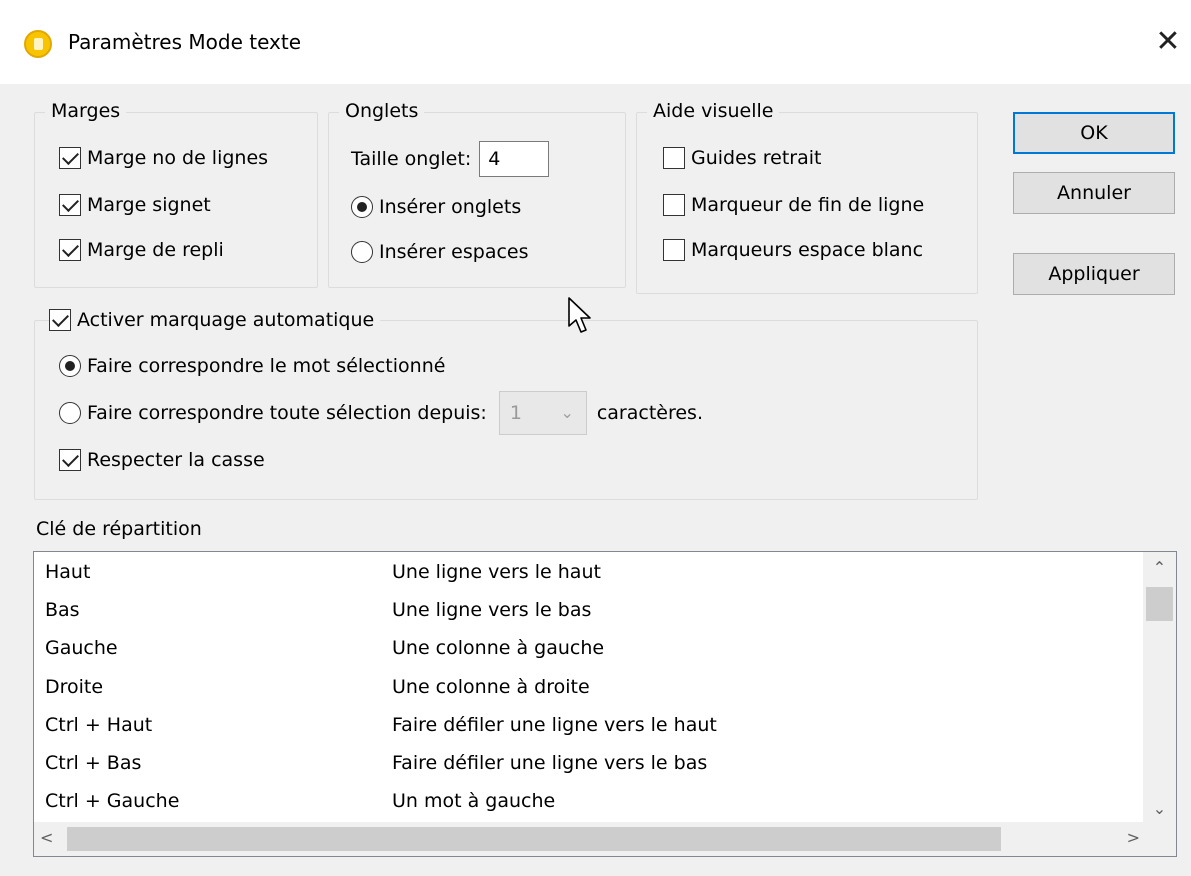 Image resolution: width=1191 pixels, height=876 pixels. Describe the element at coordinates (808, 205) in the screenshot. I see `checkbox-label: Marqueur de fin de ligne` at that location.